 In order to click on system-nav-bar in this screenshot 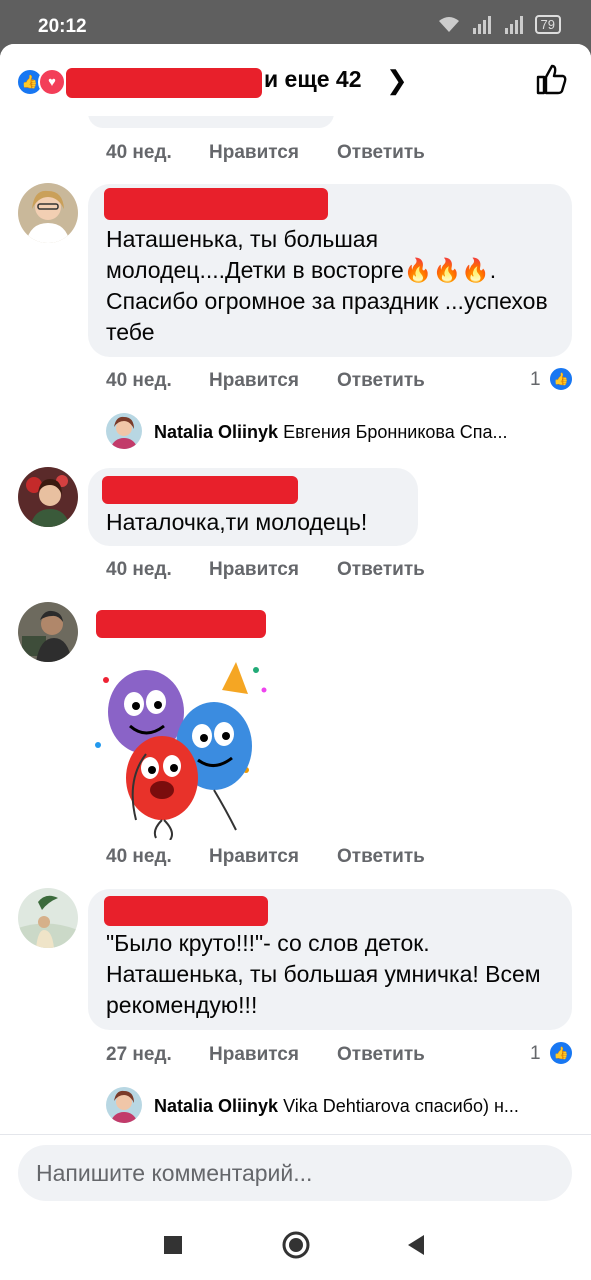, I will do `click(295, 1245)`.